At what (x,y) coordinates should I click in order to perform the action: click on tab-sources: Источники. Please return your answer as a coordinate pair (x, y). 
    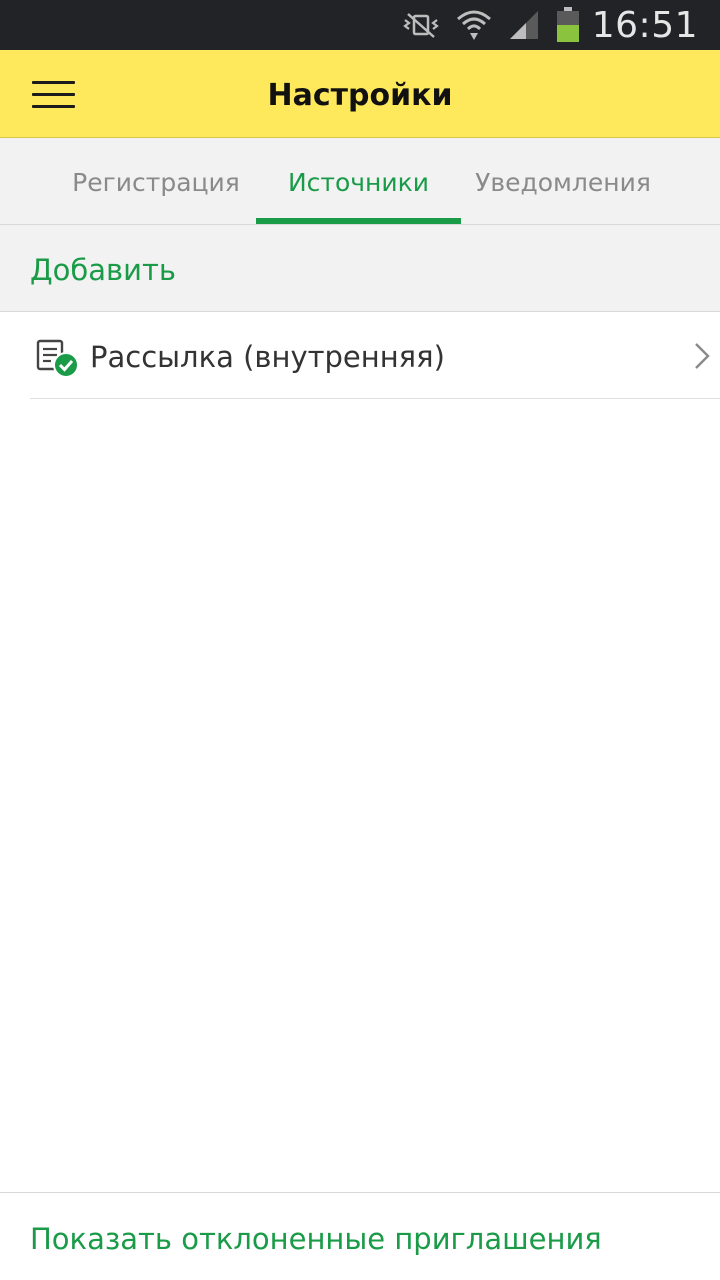
    Looking at the image, I should click on (358, 181).